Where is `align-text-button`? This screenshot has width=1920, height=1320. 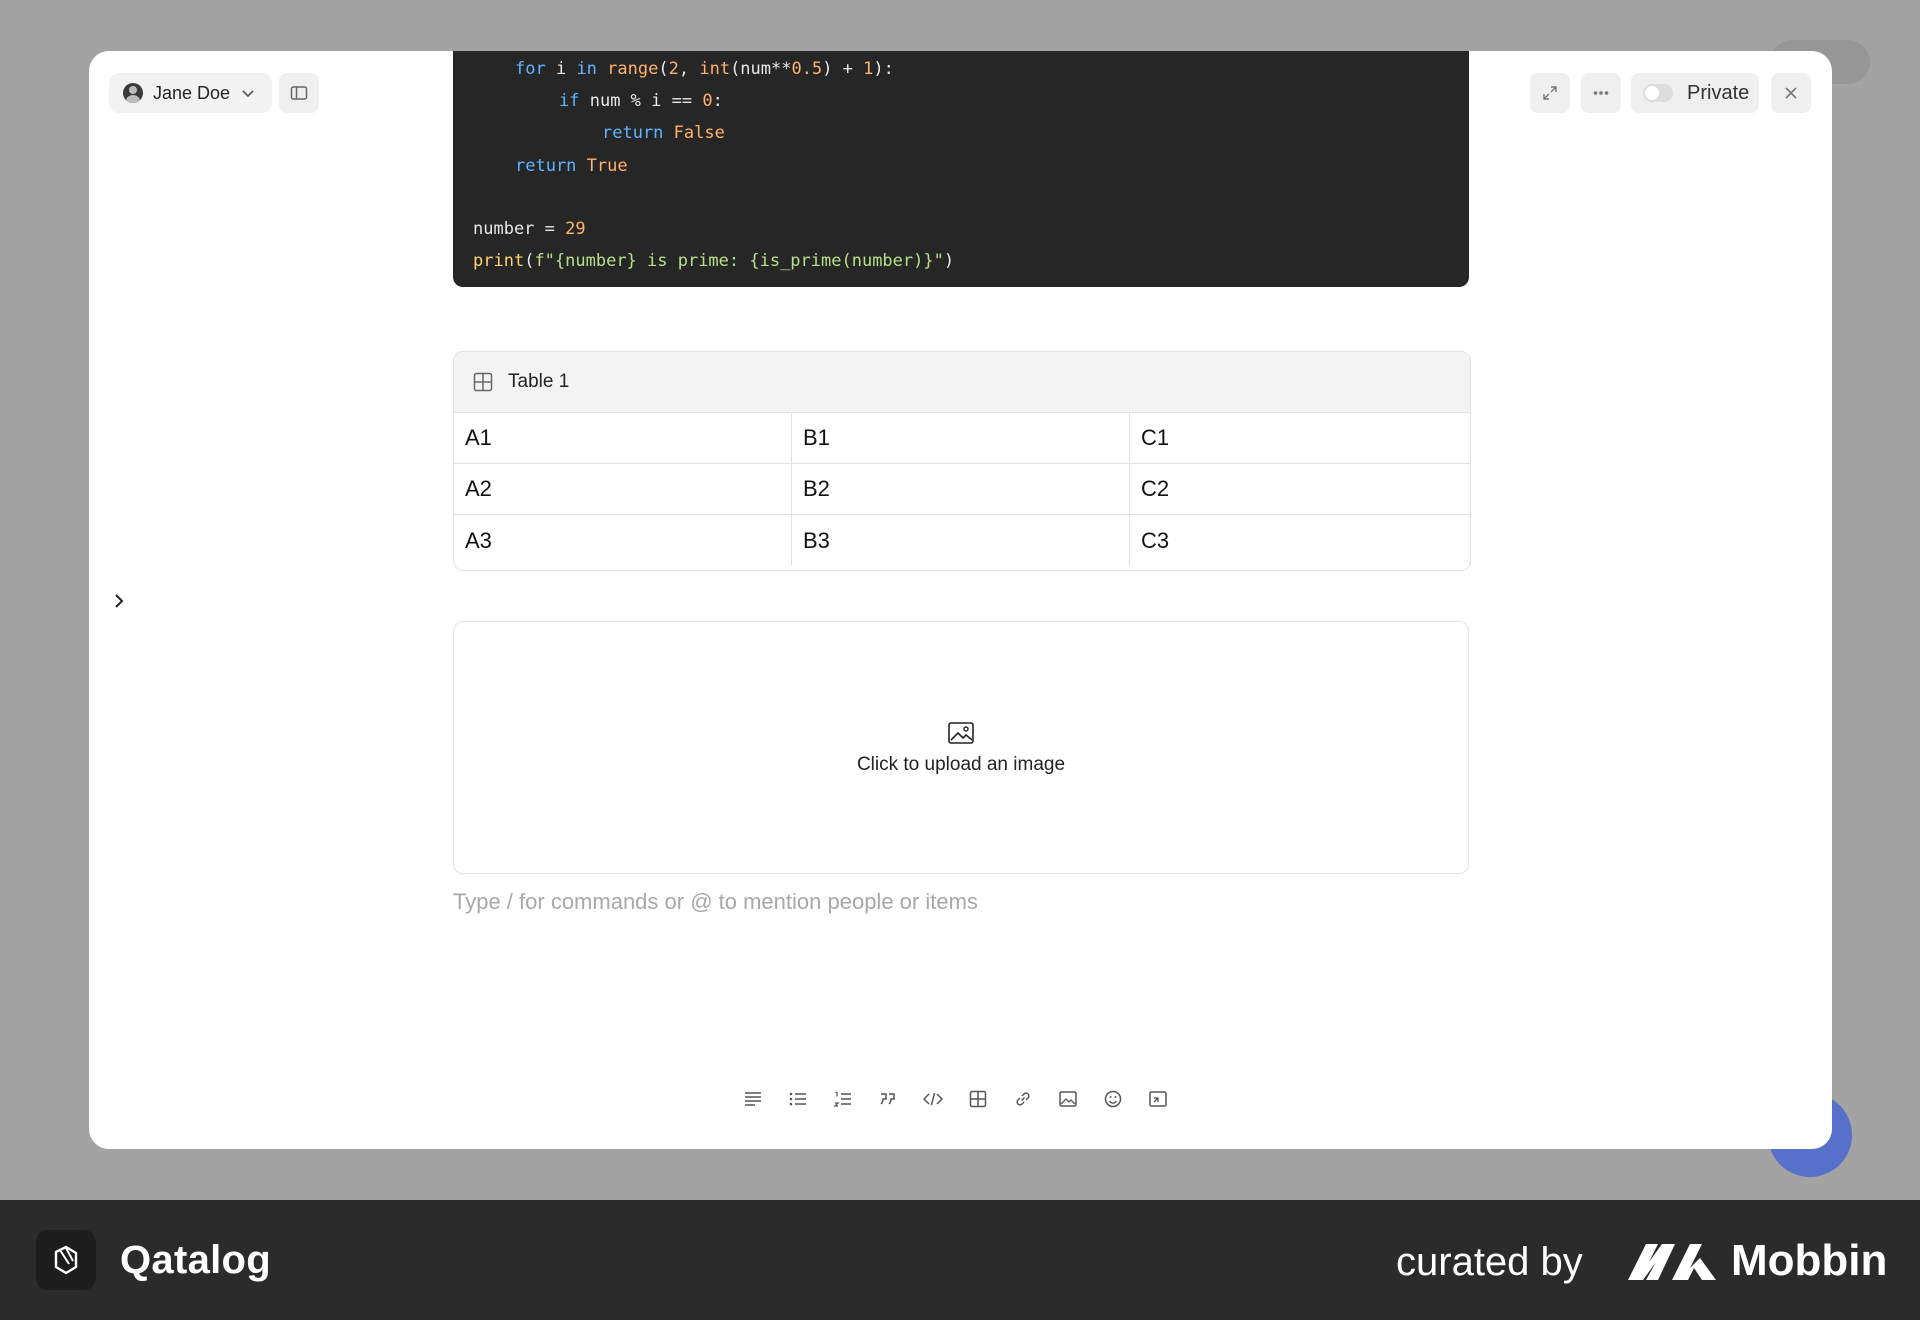
align-text-button is located at coordinates (753, 1099).